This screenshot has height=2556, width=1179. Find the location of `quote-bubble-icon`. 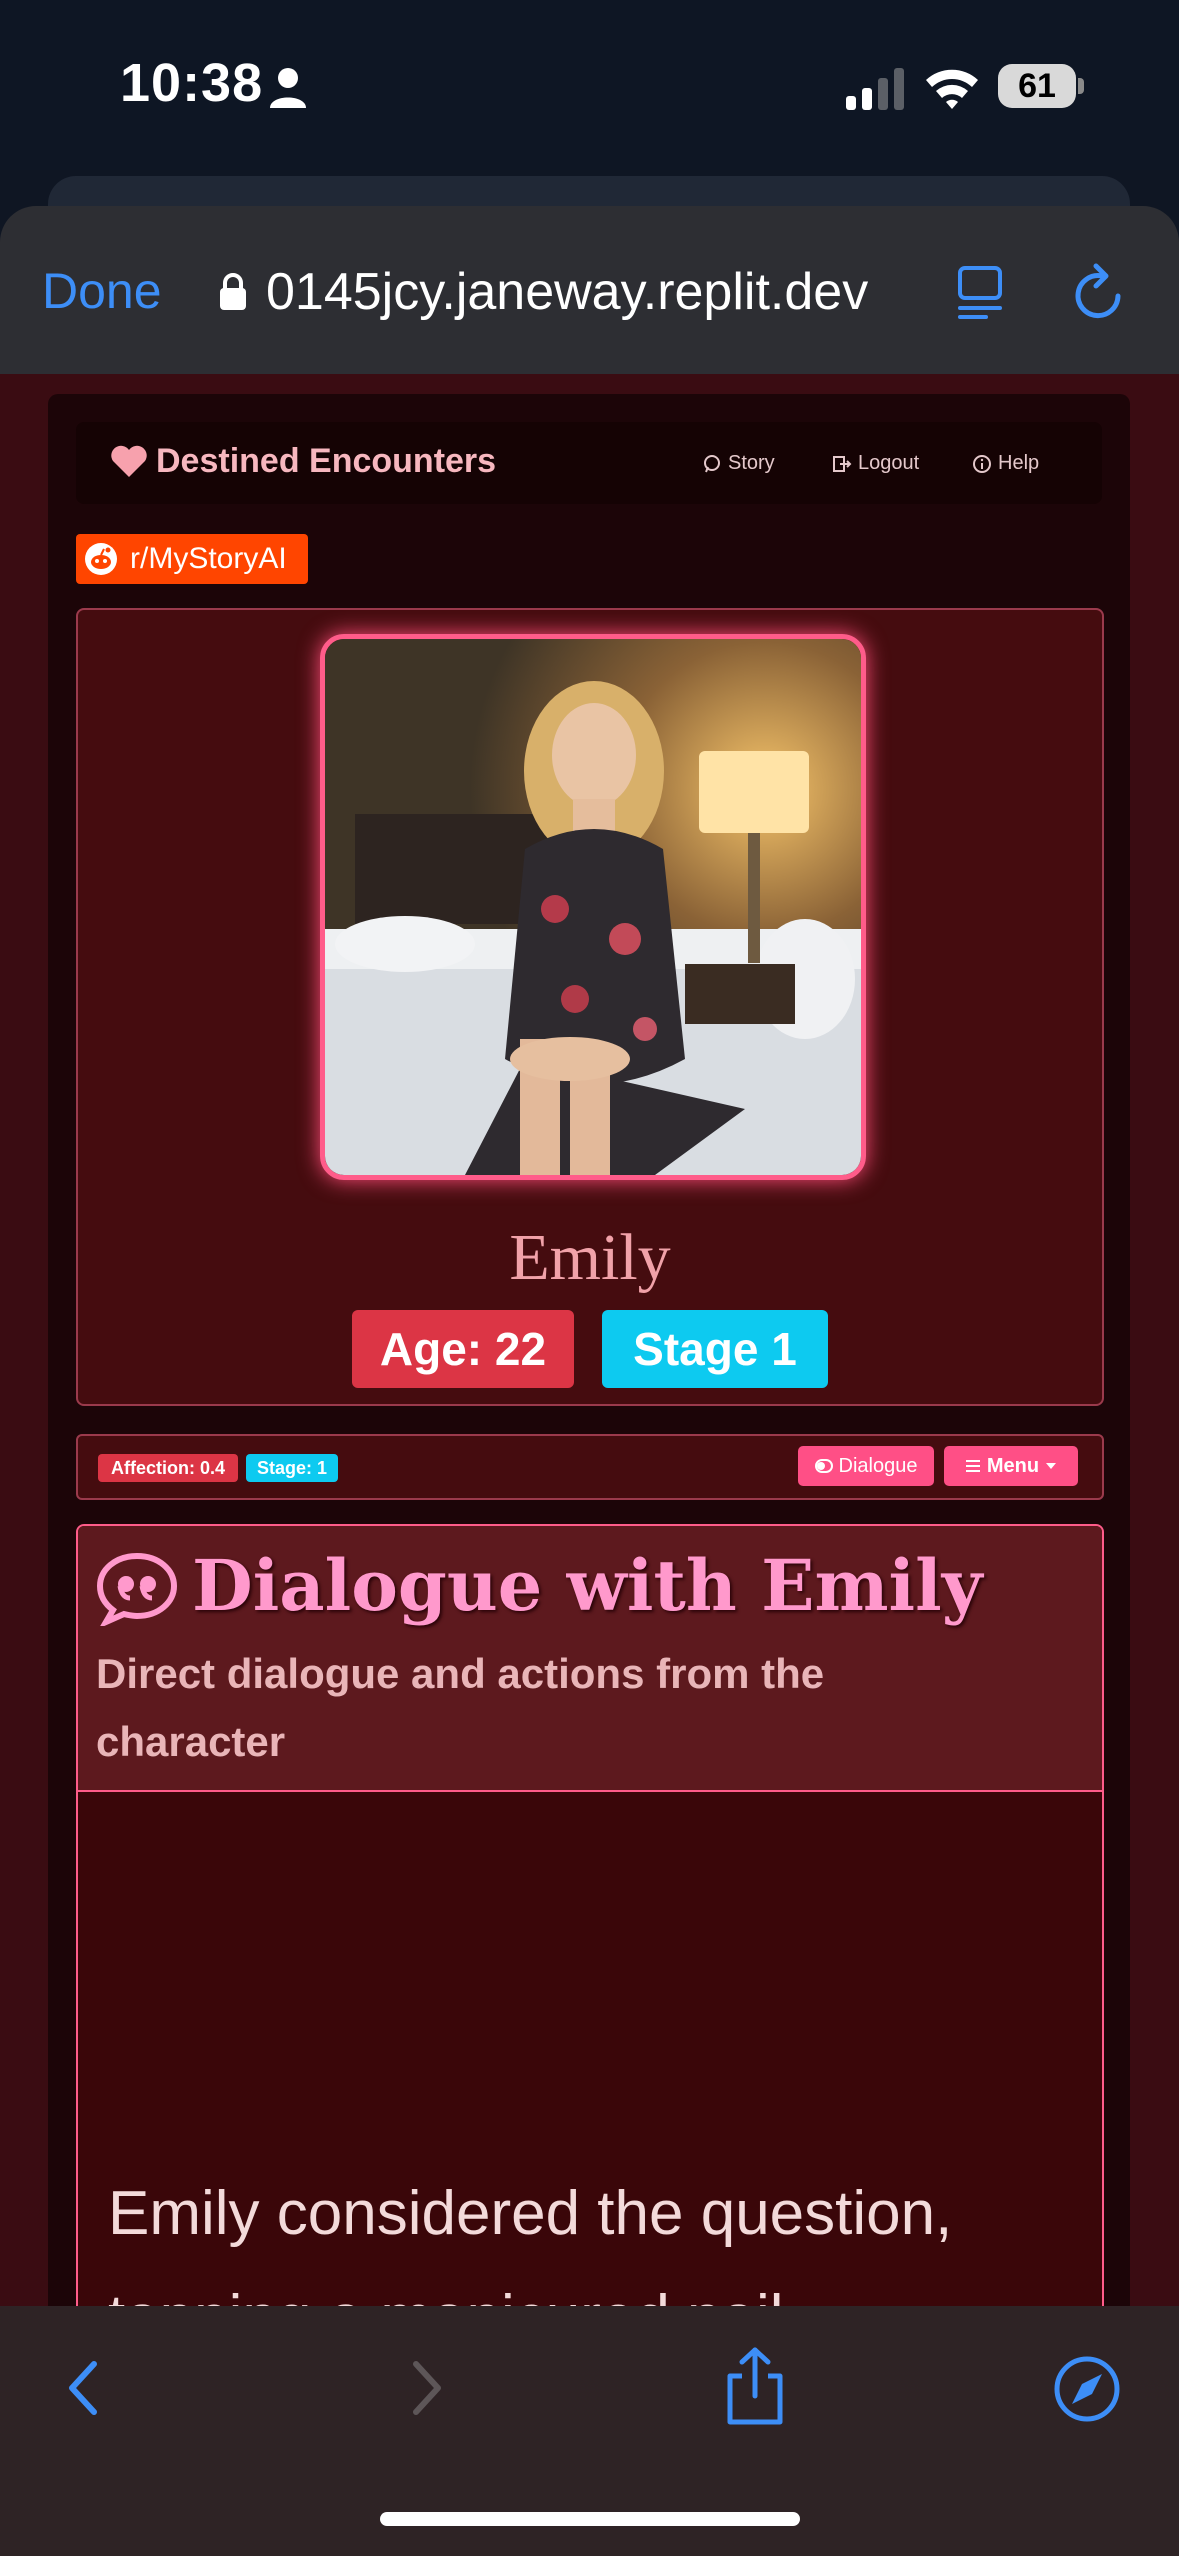

quote-bubble-icon is located at coordinates (137, 1589).